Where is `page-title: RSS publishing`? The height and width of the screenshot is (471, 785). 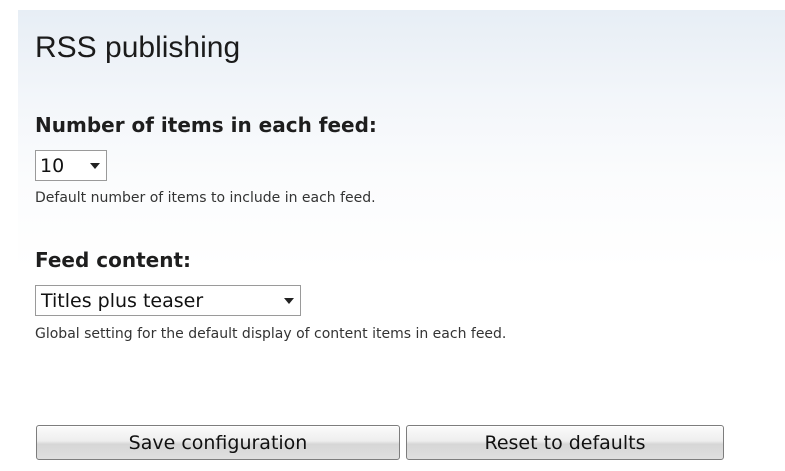
page-title: RSS publishing is located at coordinates (138, 47).